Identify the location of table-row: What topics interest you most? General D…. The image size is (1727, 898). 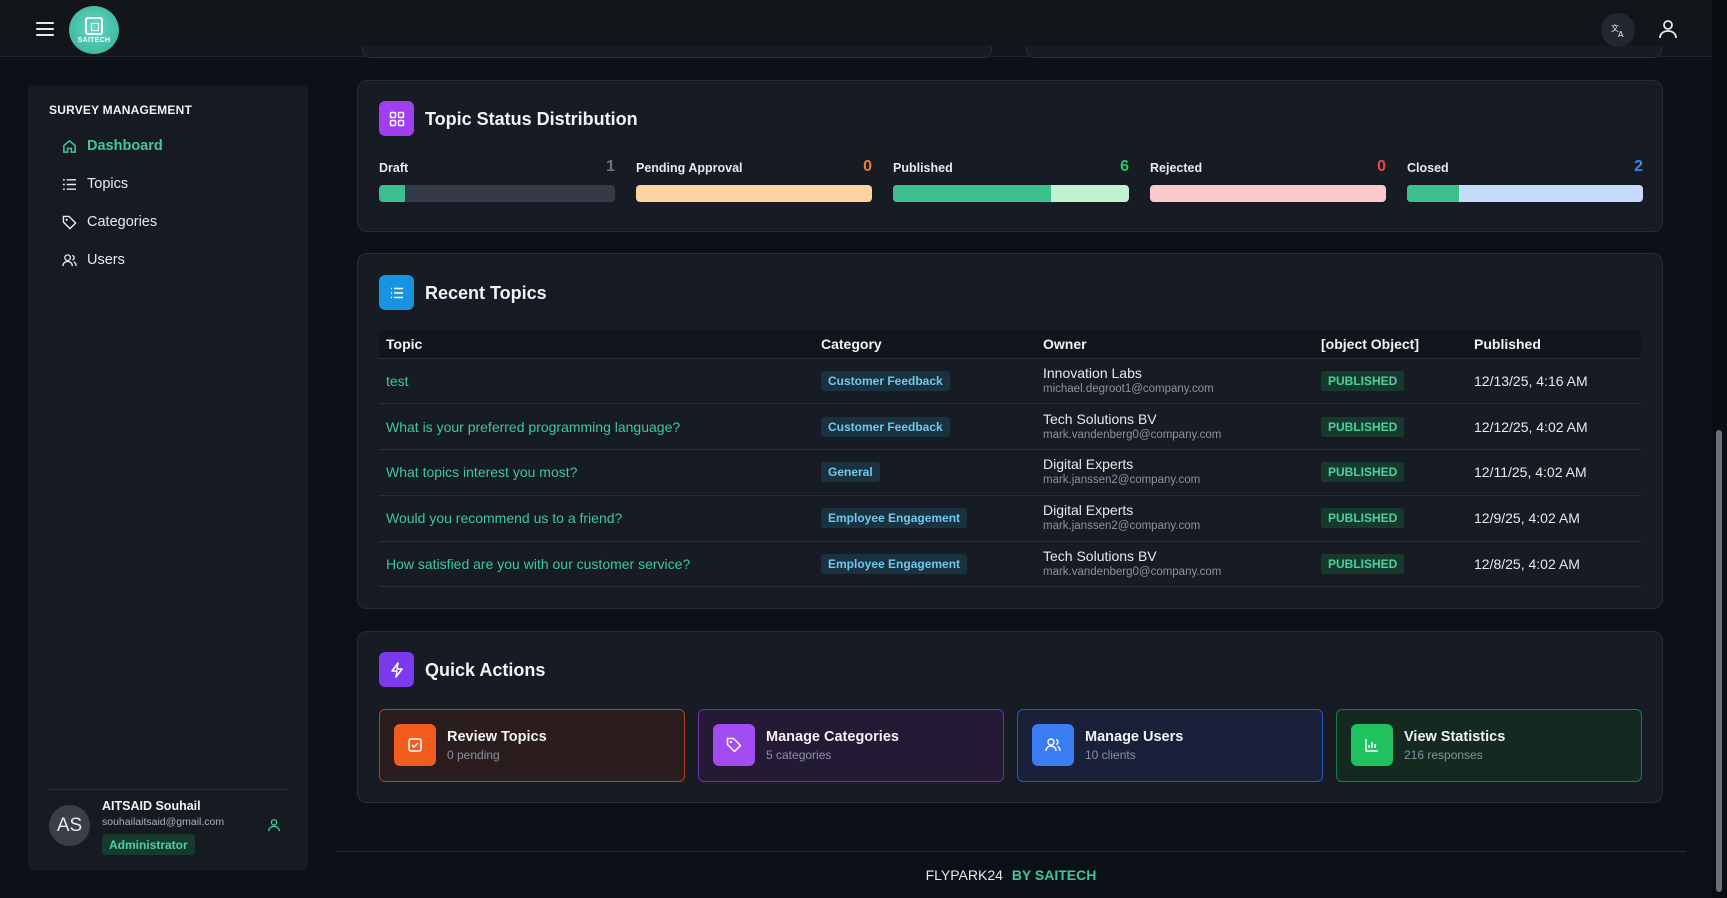
(1010, 472).